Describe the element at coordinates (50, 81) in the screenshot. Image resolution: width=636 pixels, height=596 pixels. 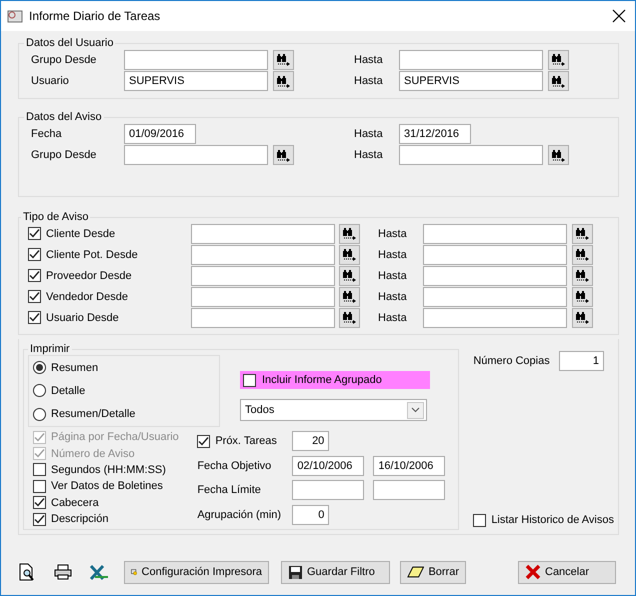
I see `field-label: Usuario` at that location.